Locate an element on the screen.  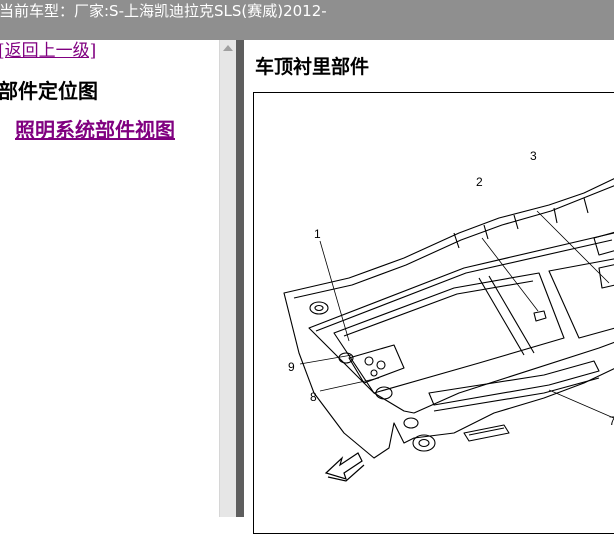
front-direction-arrow-icon is located at coordinates (344, 467).